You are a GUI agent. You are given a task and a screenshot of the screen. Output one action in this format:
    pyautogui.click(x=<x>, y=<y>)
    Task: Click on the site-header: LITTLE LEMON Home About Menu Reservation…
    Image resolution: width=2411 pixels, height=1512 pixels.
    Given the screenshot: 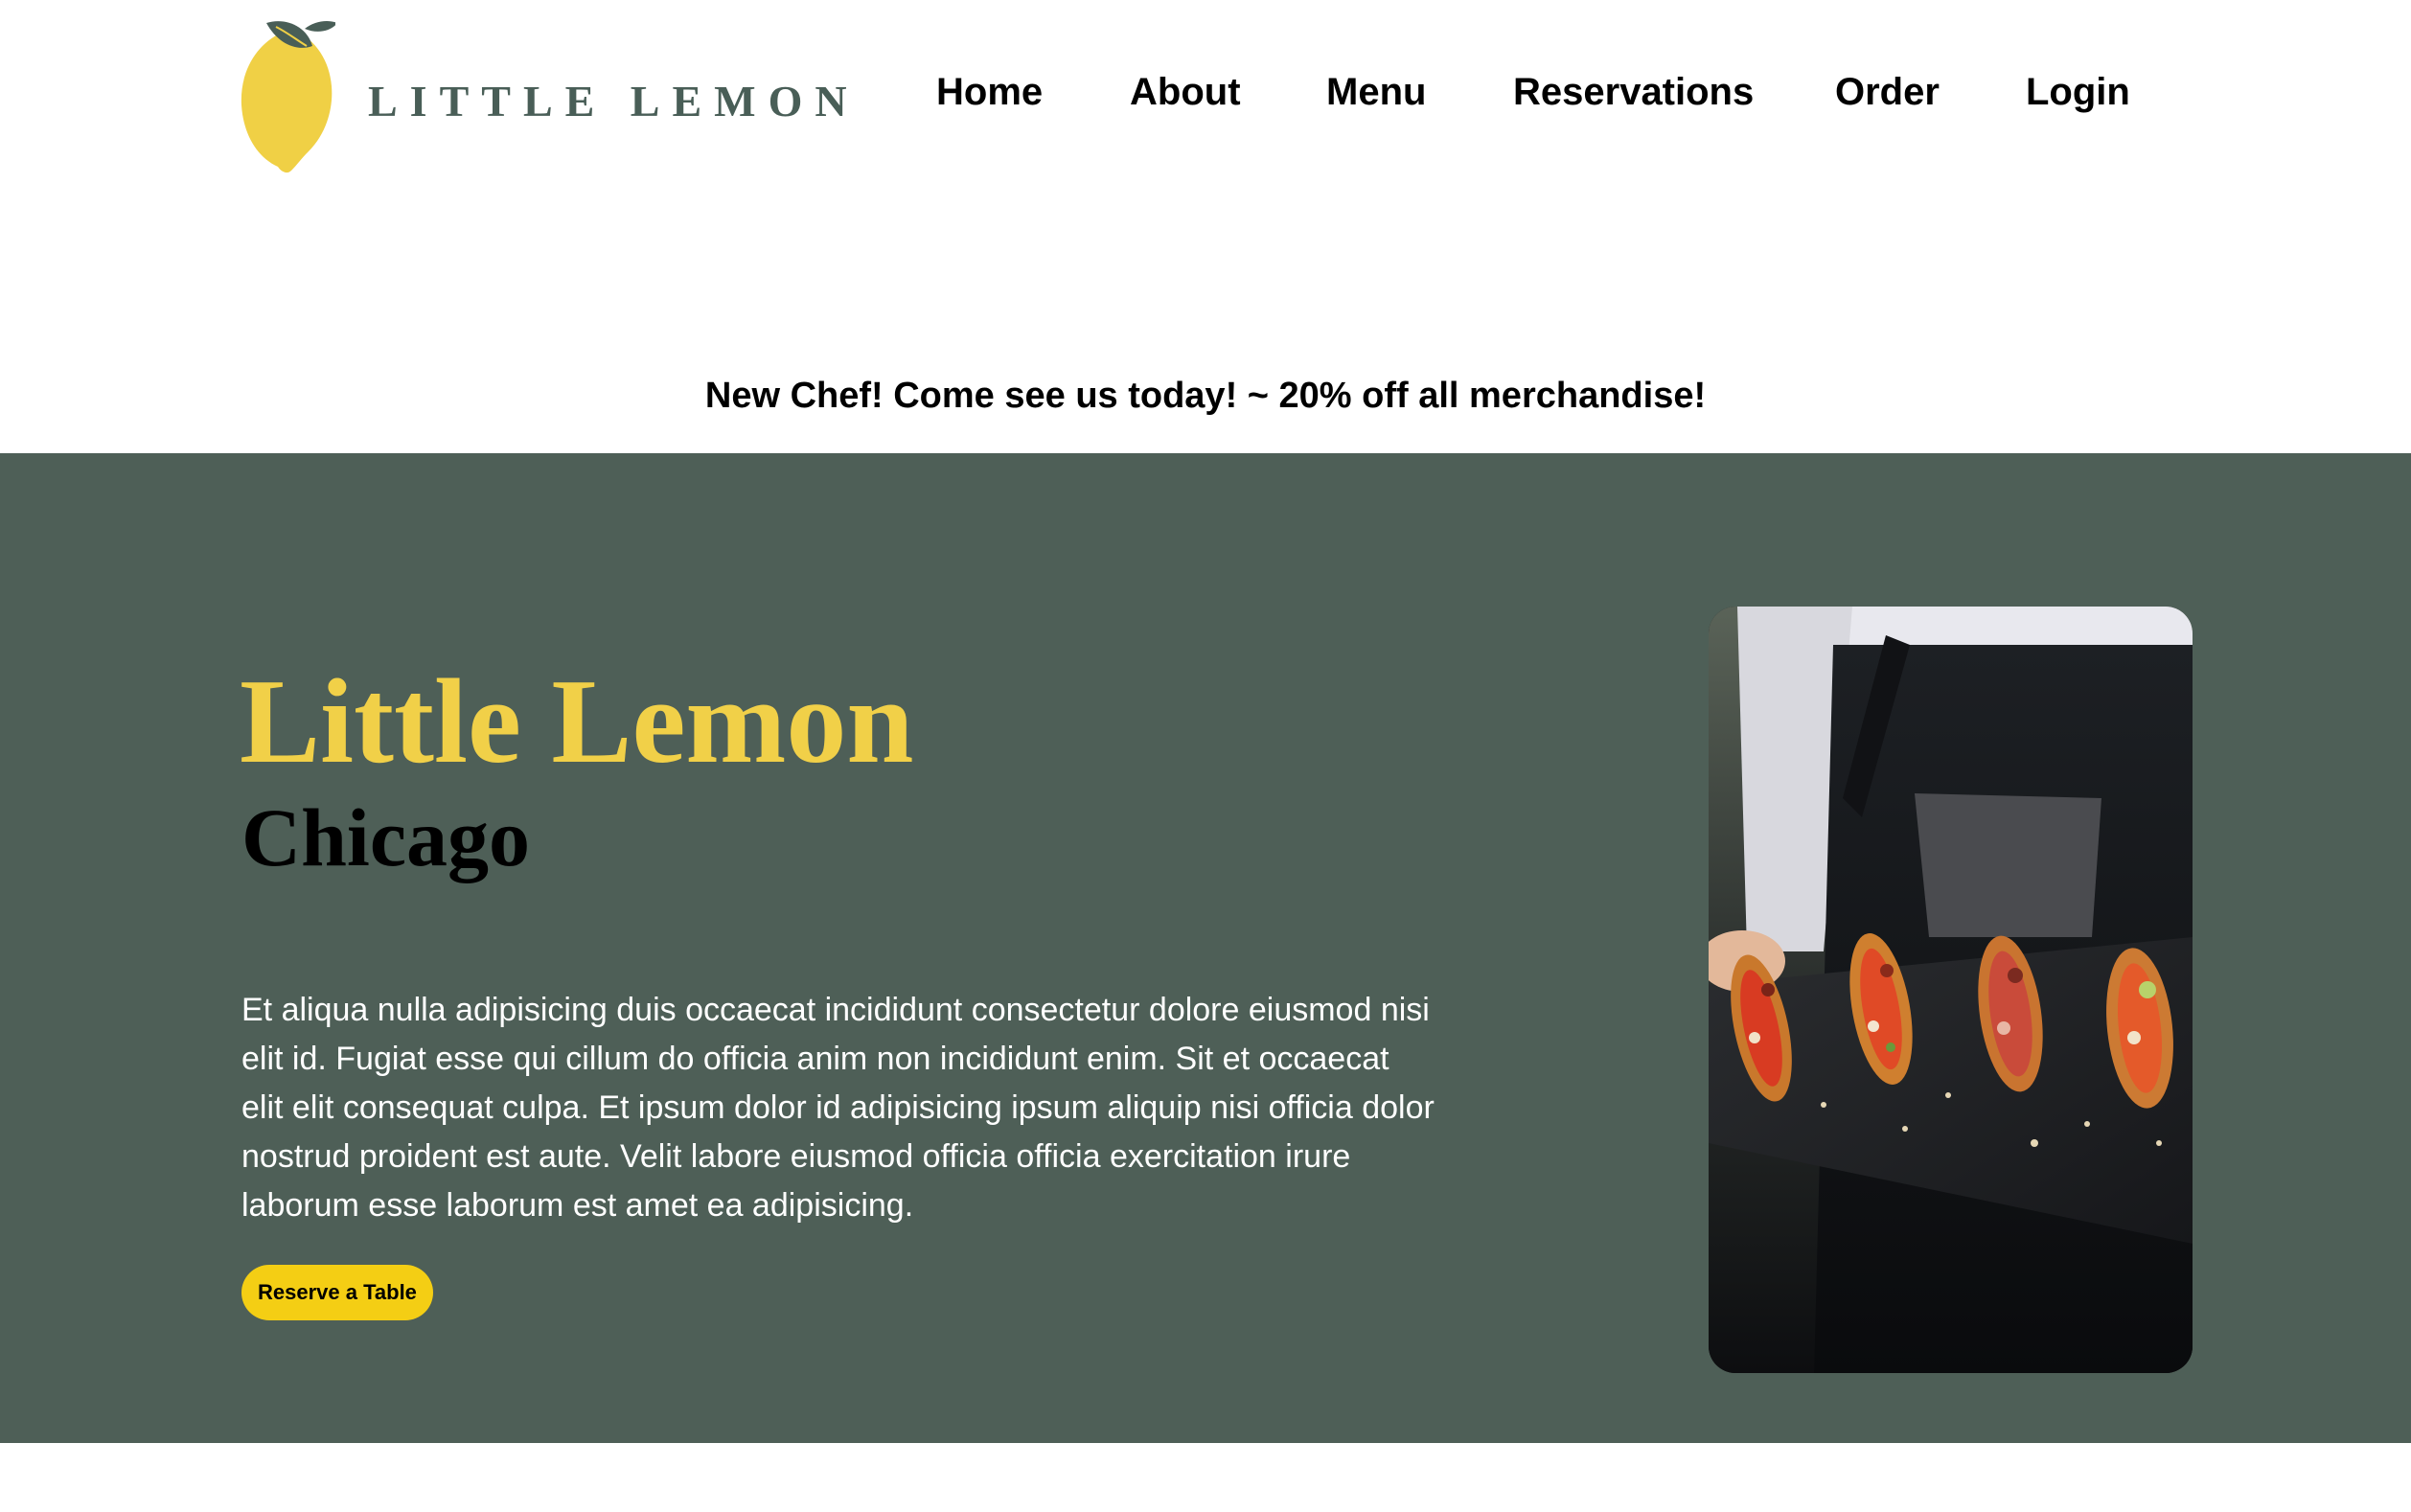 What is the action you would take?
    pyautogui.click(x=1205, y=96)
    